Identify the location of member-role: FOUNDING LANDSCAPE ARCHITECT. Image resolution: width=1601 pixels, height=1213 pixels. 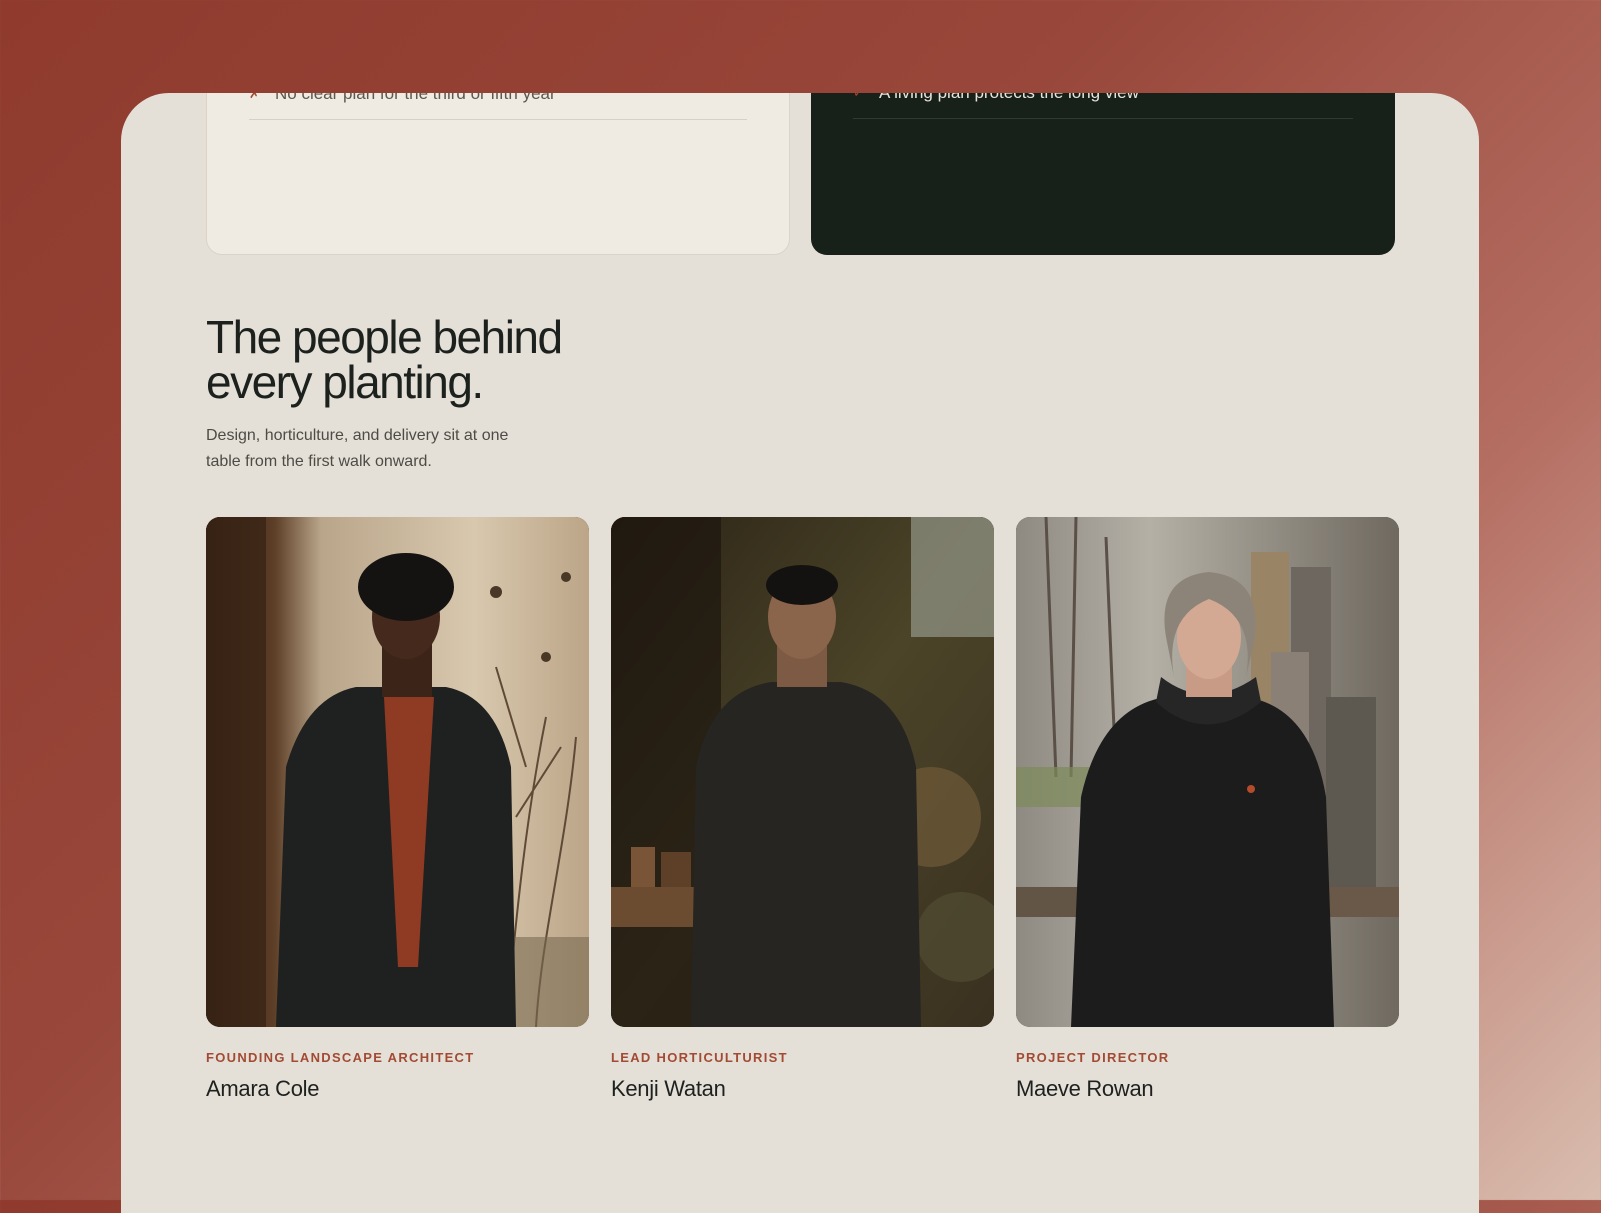
(340, 1057).